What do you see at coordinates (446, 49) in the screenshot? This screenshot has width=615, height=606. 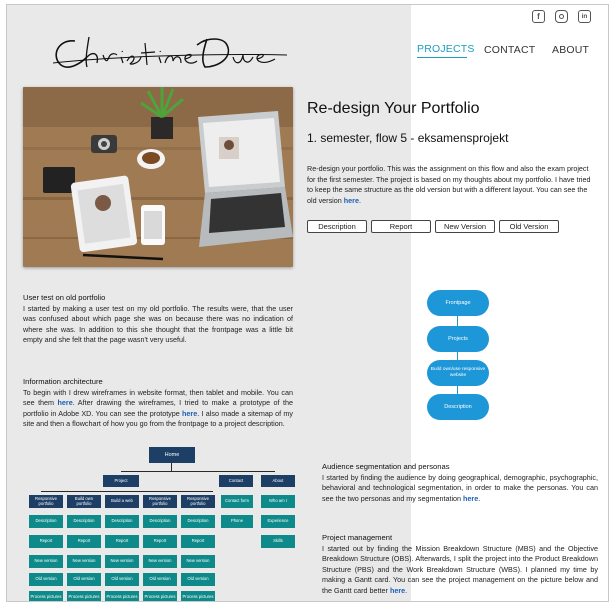 I see `nav-projects: PROJECTS` at bounding box center [446, 49].